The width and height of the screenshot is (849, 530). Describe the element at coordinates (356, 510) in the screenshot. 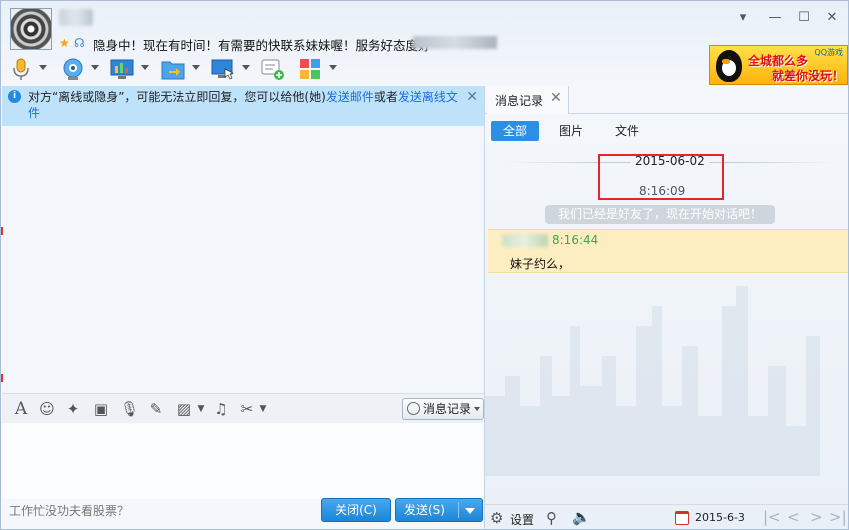

I see `close-button: 关闭(C)` at that location.